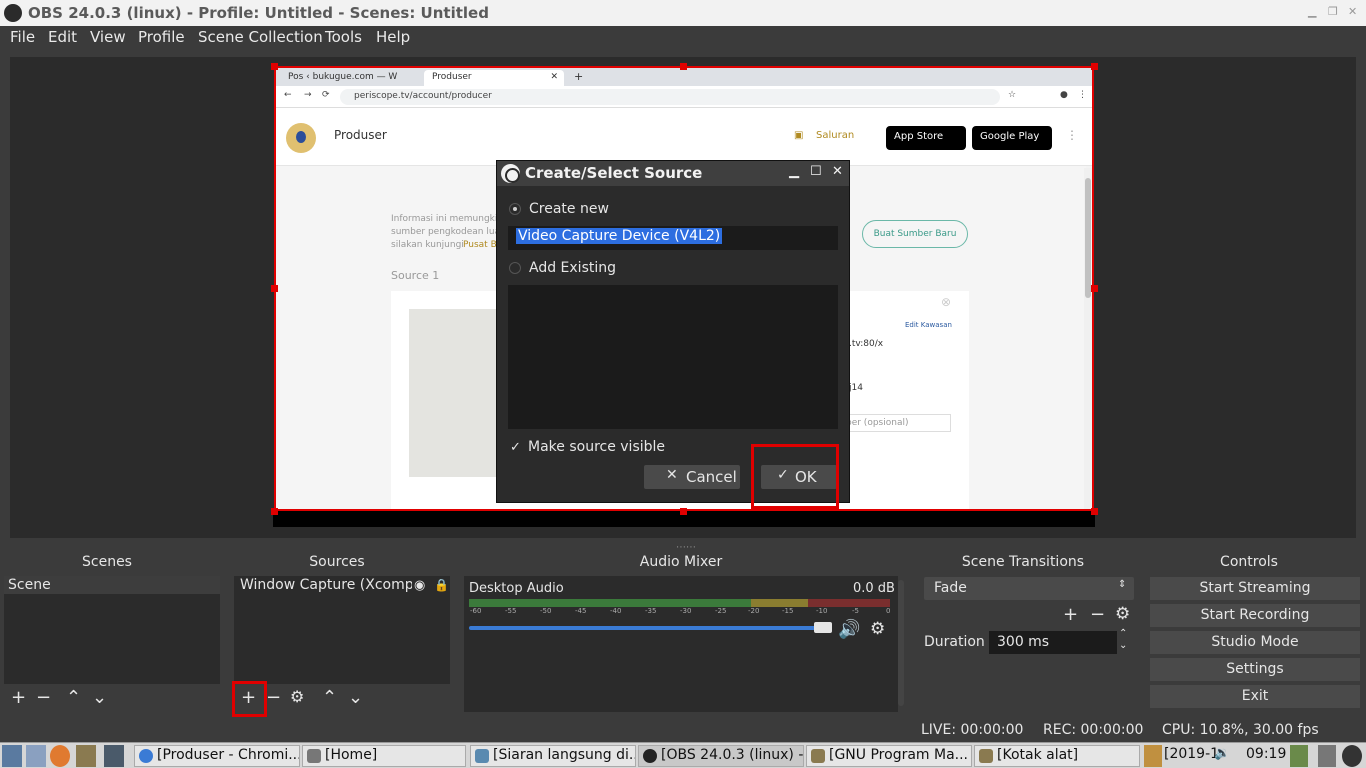 This screenshot has width=1366, height=768. Describe the element at coordinates (692, 477) in the screenshot. I see `cancel-button: ✕ Cancel` at that location.